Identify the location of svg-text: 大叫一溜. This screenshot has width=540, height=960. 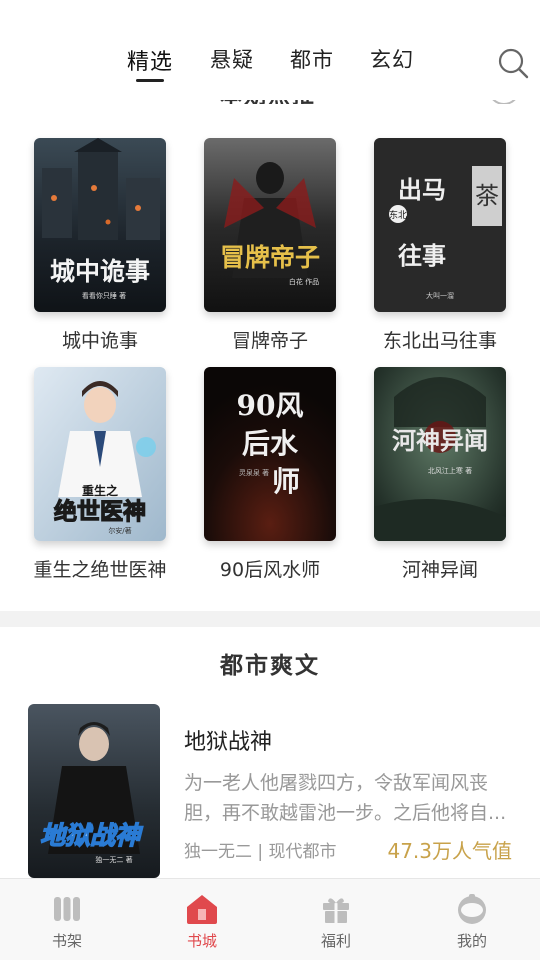
(440, 295).